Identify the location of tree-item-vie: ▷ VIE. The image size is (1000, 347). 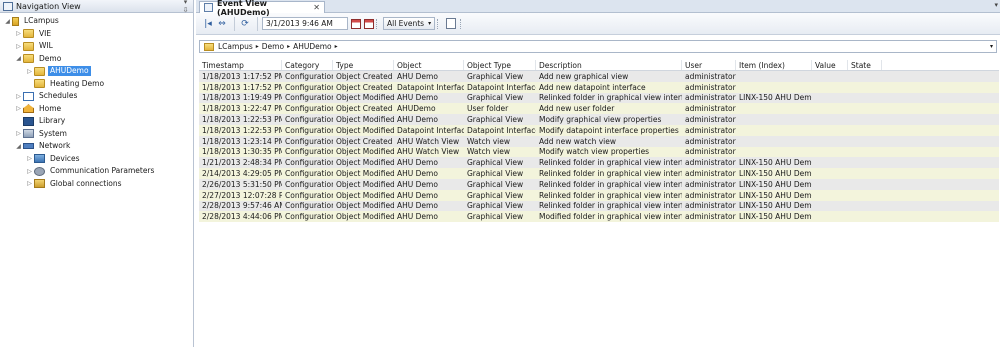
(96, 34).